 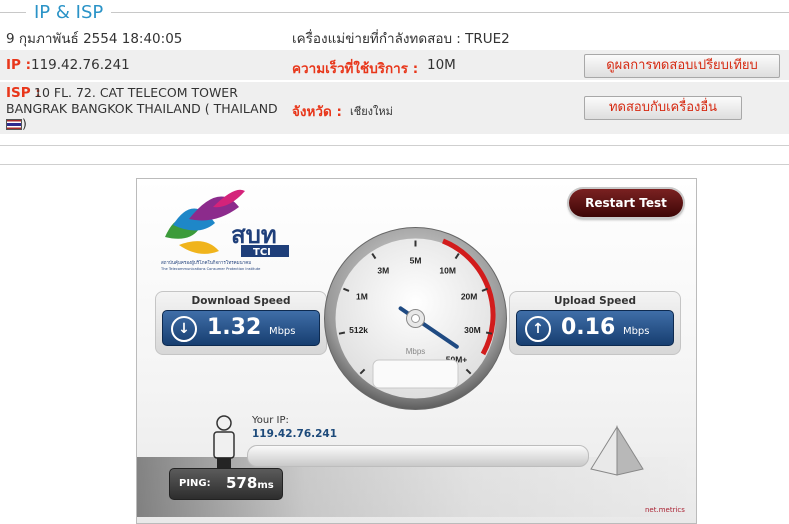 I want to click on download-speed-panel: Download Speed ↓ 1.32 Mbps, so click(x=241, y=323).